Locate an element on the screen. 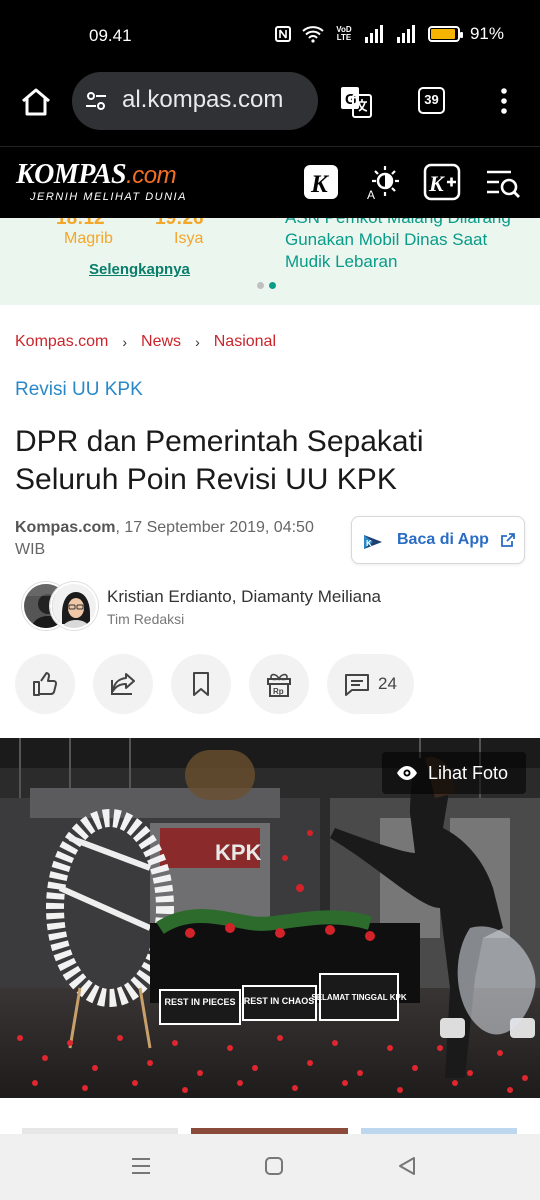 This screenshot has width=540, height=1200. author-role: Tim Redaksi is located at coordinates (146, 619).